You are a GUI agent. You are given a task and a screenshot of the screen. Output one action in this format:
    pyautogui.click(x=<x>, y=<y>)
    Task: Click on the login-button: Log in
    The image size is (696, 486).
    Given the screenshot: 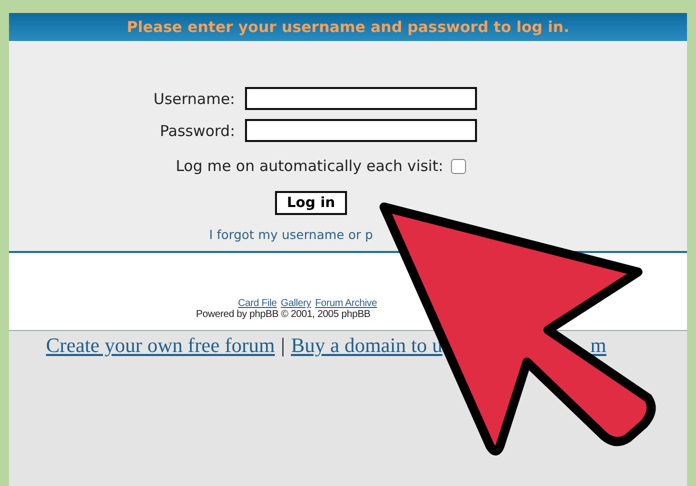 What is the action you would take?
    pyautogui.click(x=311, y=203)
    